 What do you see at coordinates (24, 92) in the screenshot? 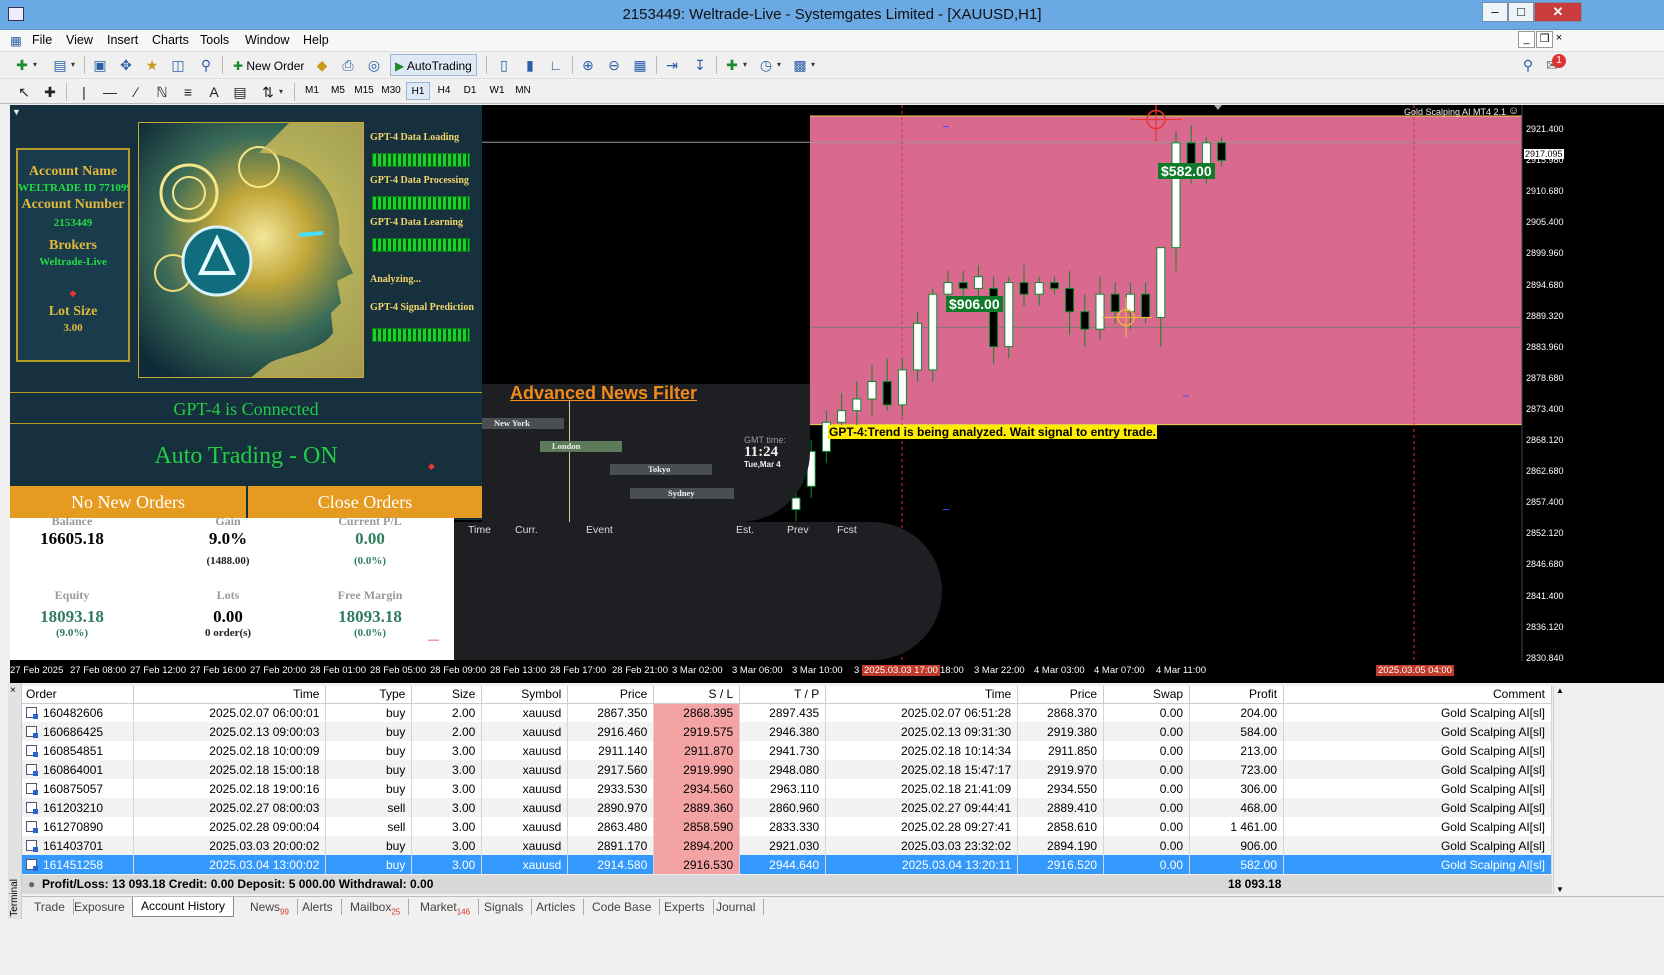
I see `cursor-icon: ↖` at bounding box center [24, 92].